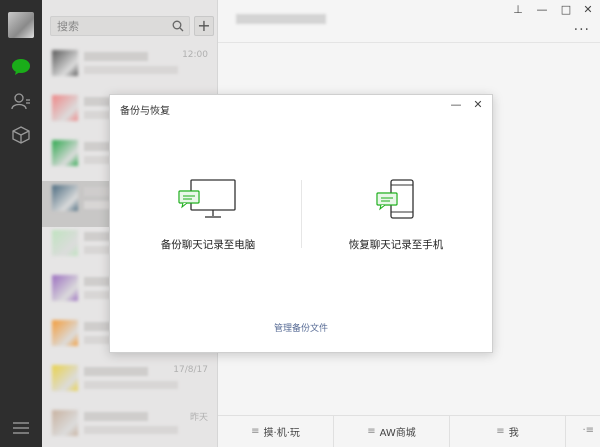 This screenshot has height=447, width=600. I want to click on tab-label: 摸·机·玩, so click(281, 433).